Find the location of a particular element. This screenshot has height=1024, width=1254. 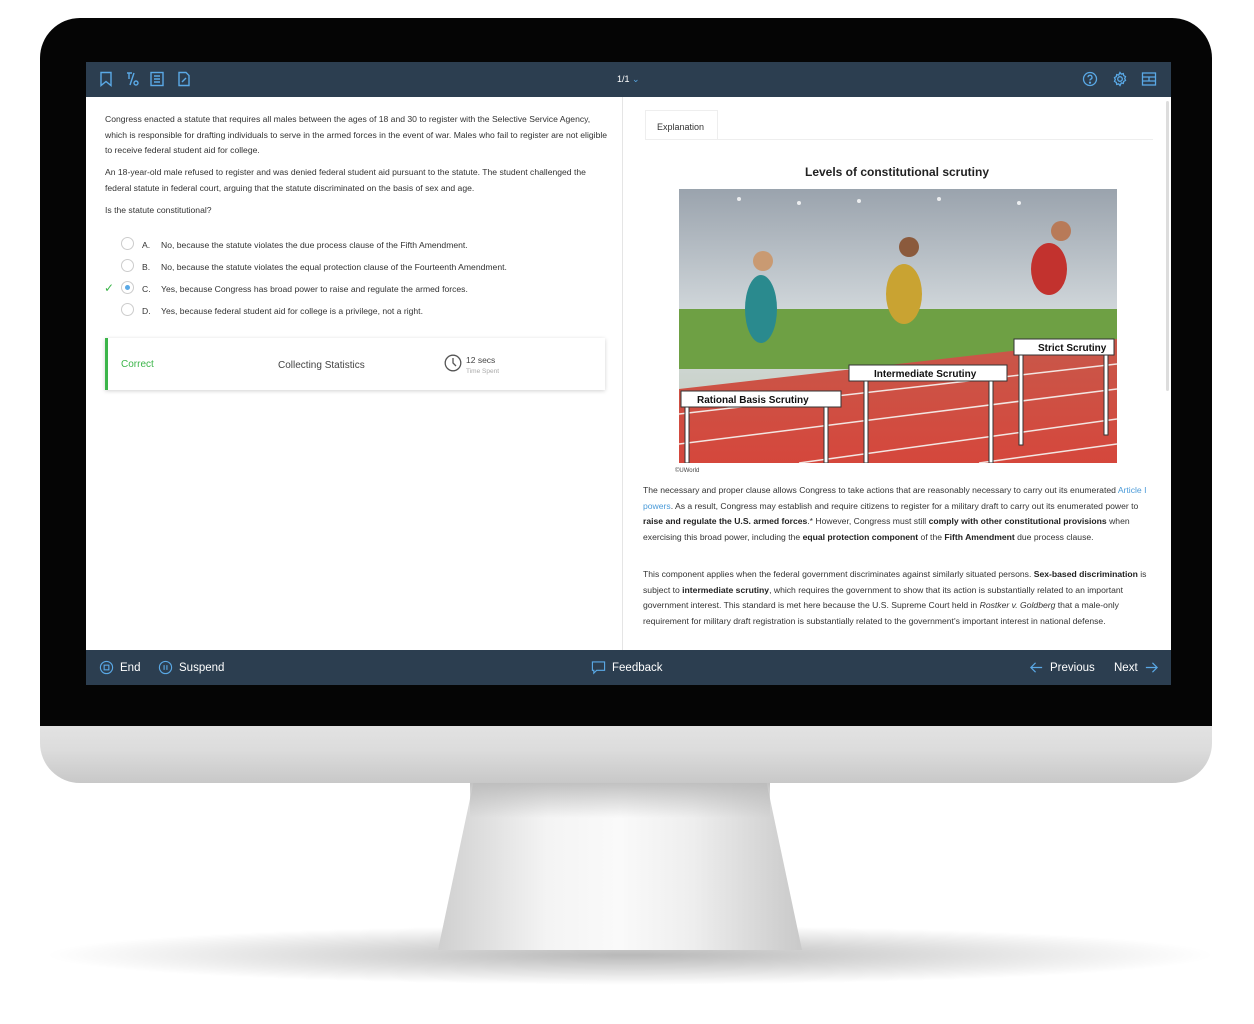

text-segment: Fifth Amendment is located at coordinates (979, 536).